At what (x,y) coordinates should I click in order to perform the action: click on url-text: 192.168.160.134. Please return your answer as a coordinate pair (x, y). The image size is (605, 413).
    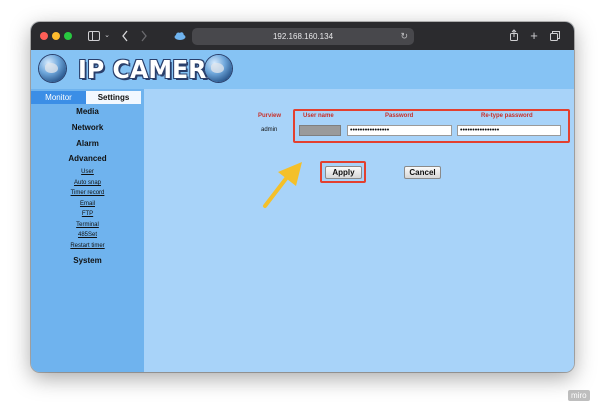
    Looking at the image, I should click on (303, 36).